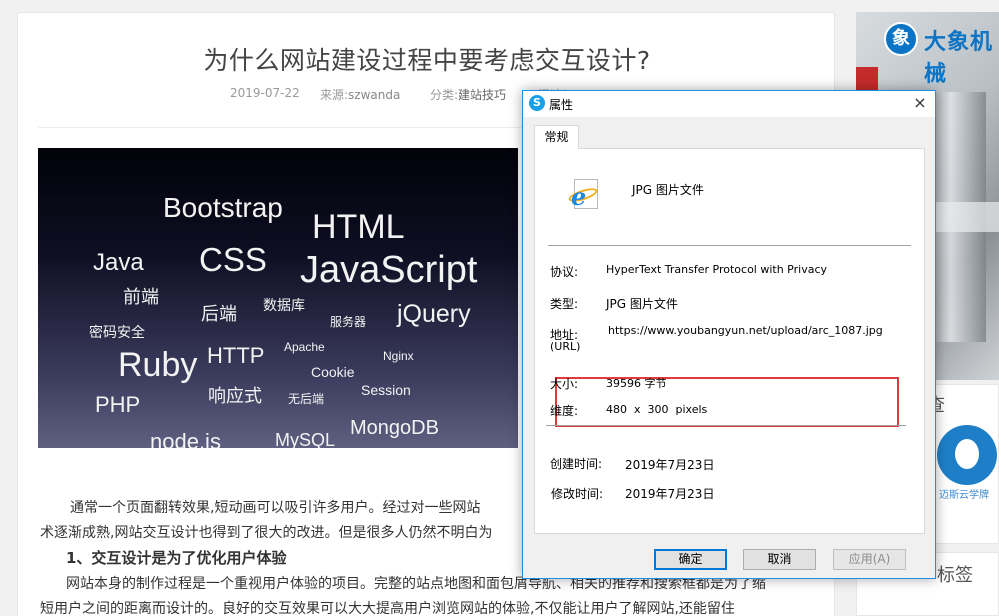 The width and height of the screenshot is (999, 616). I want to click on created-label: 创建时间:, so click(576, 464).